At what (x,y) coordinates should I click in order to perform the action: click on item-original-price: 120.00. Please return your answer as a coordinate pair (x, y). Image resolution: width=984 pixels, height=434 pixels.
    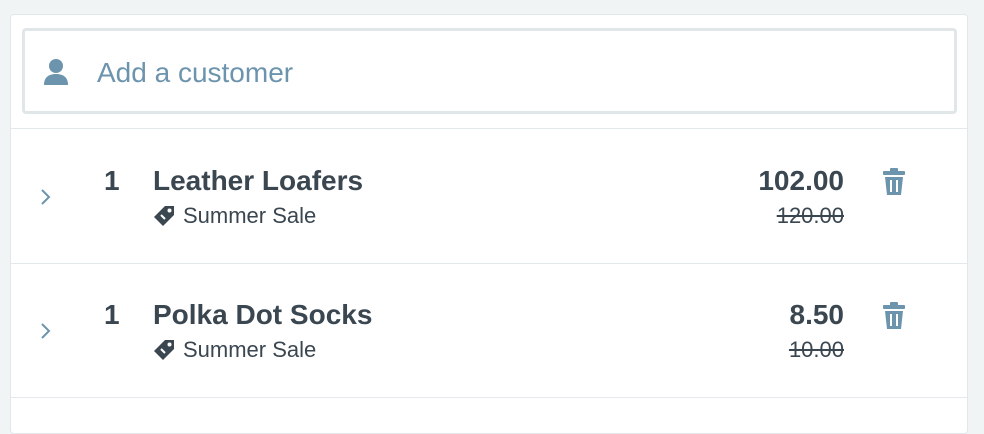
    Looking at the image, I should click on (810, 215).